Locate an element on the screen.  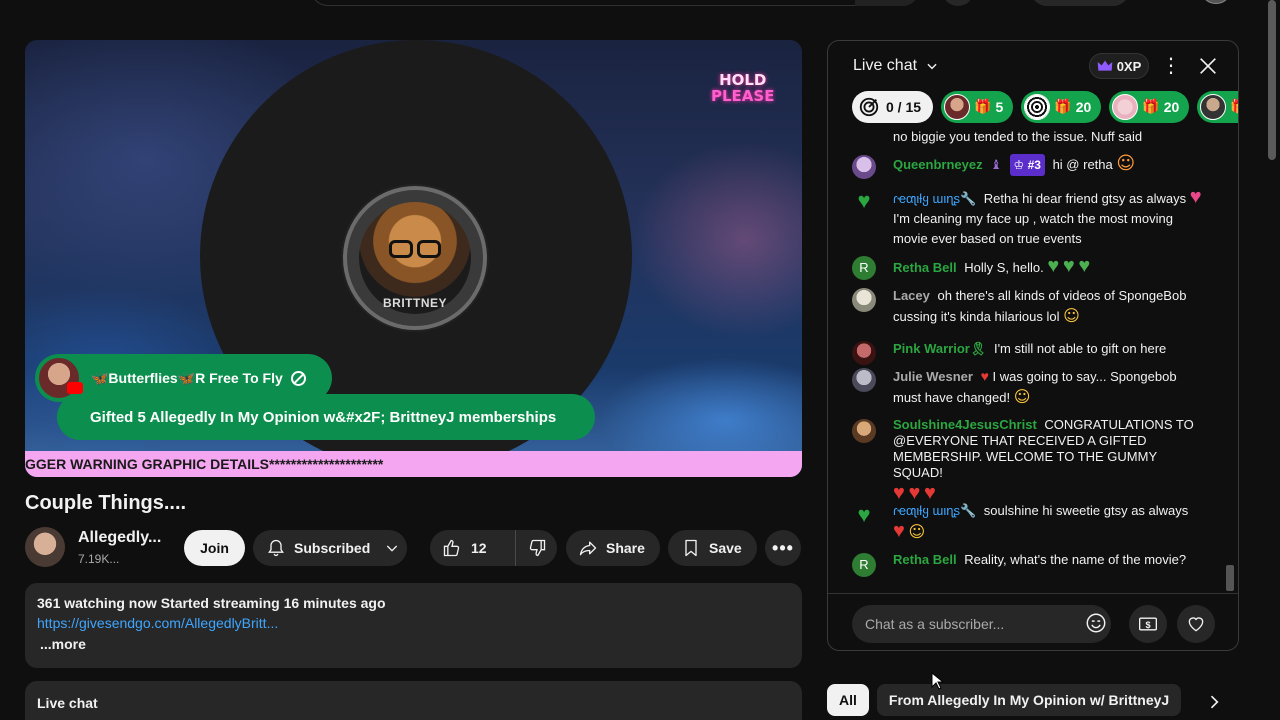
like-chat-button is located at coordinates (1196, 624).